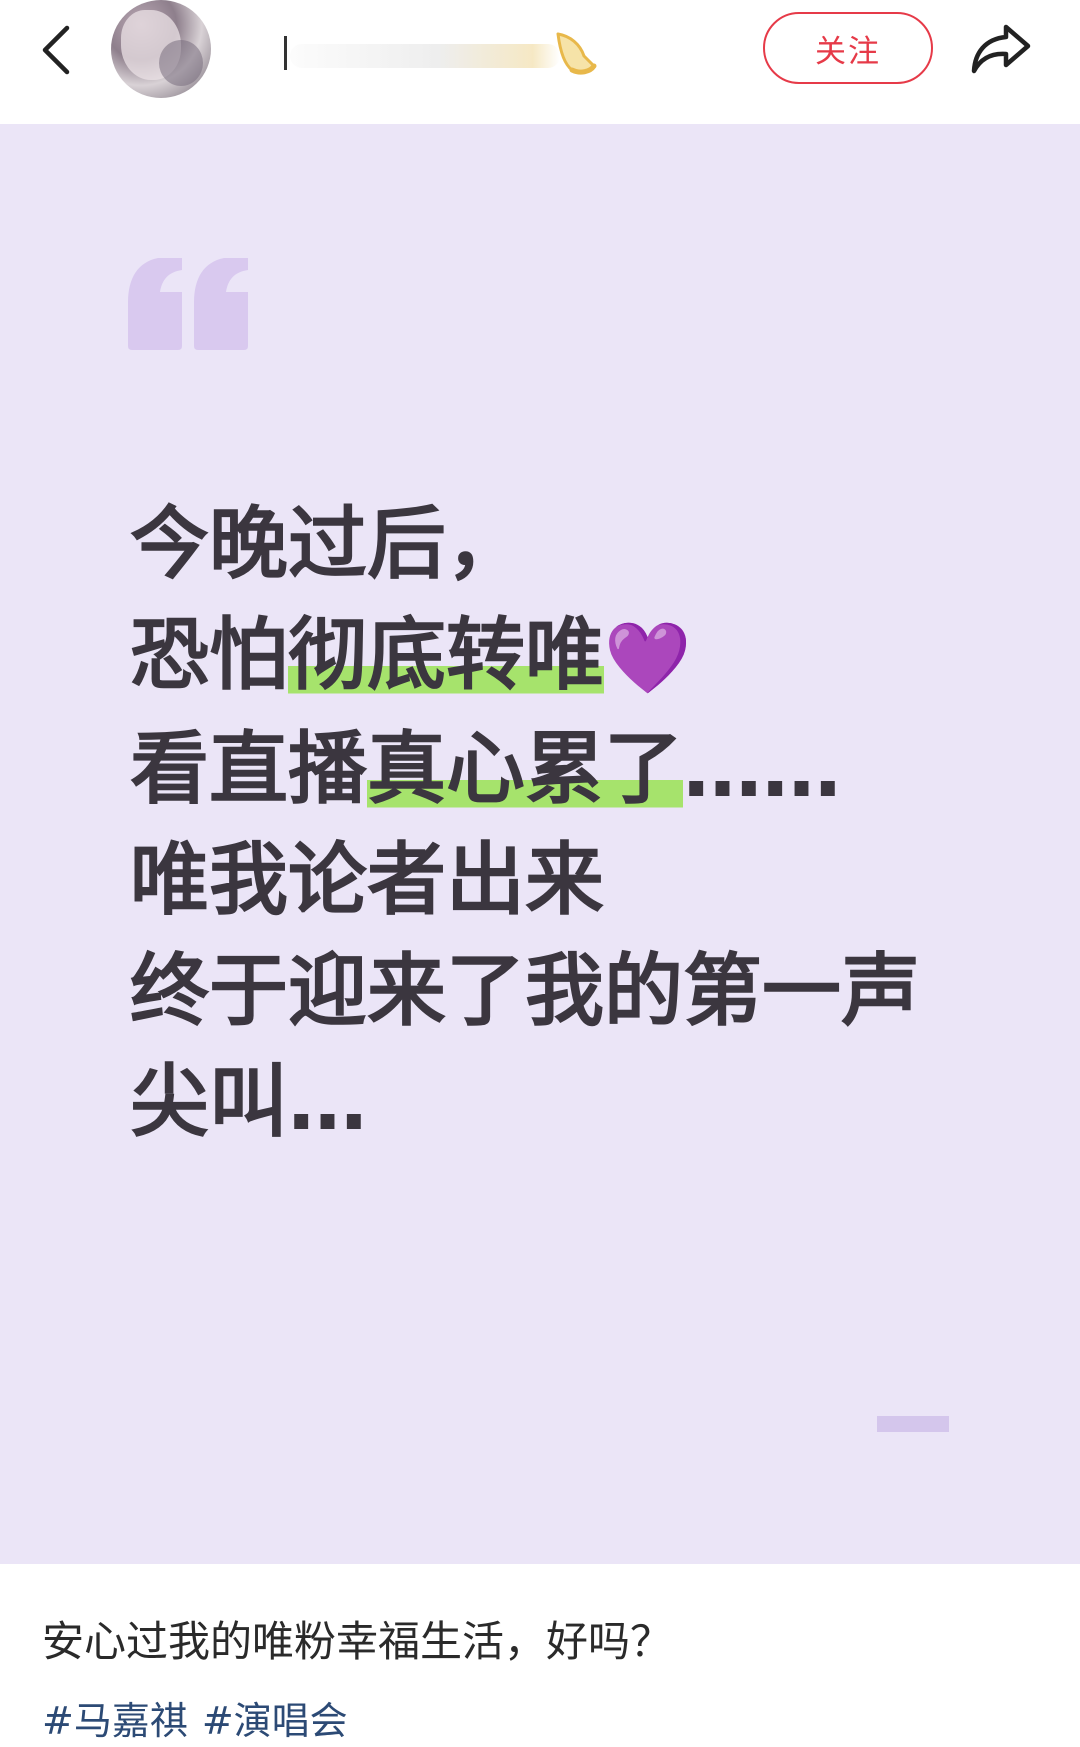 This screenshot has width=1080, height=1747. What do you see at coordinates (161, 49) in the screenshot?
I see `avatar` at bounding box center [161, 49].